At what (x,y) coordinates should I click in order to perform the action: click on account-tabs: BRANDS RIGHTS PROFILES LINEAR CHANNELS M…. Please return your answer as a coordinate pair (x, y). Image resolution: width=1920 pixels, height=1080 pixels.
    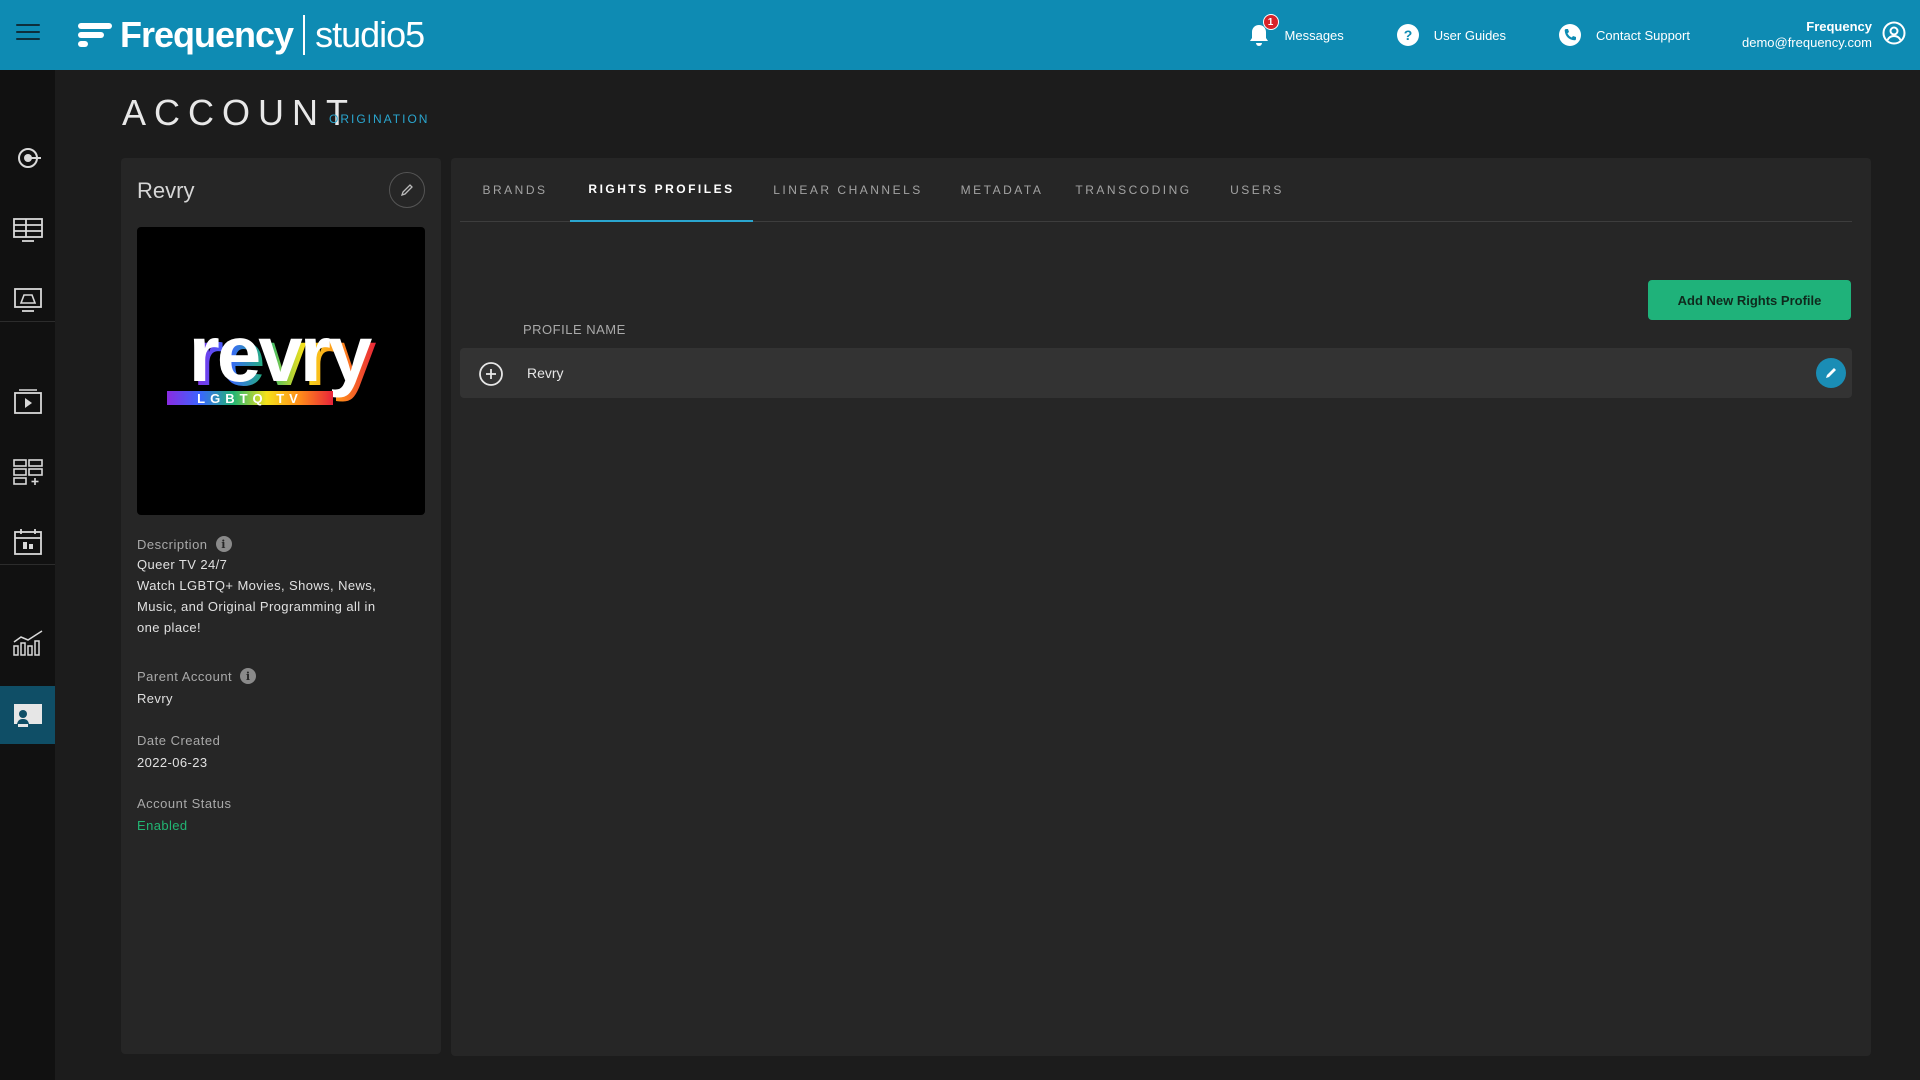
    Looking at the image, I should click on (1156, 190).